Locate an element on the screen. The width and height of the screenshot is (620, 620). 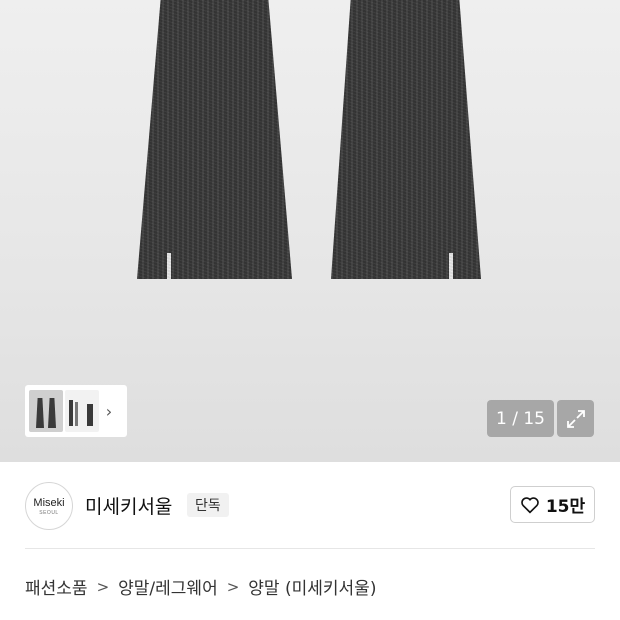
like-button: 15만 is located at coordinates (552, 504).